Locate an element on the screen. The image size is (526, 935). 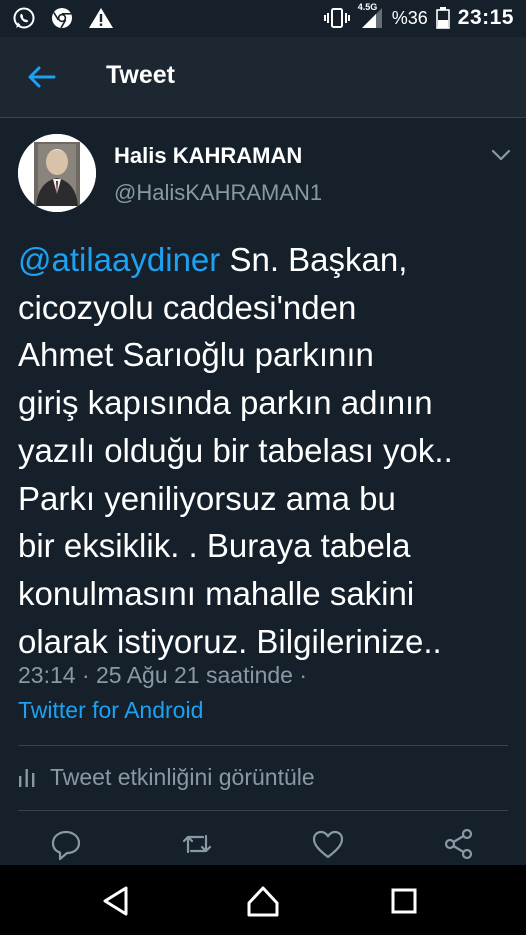
battery-percent: %36 is located at coordinates (409, 17).